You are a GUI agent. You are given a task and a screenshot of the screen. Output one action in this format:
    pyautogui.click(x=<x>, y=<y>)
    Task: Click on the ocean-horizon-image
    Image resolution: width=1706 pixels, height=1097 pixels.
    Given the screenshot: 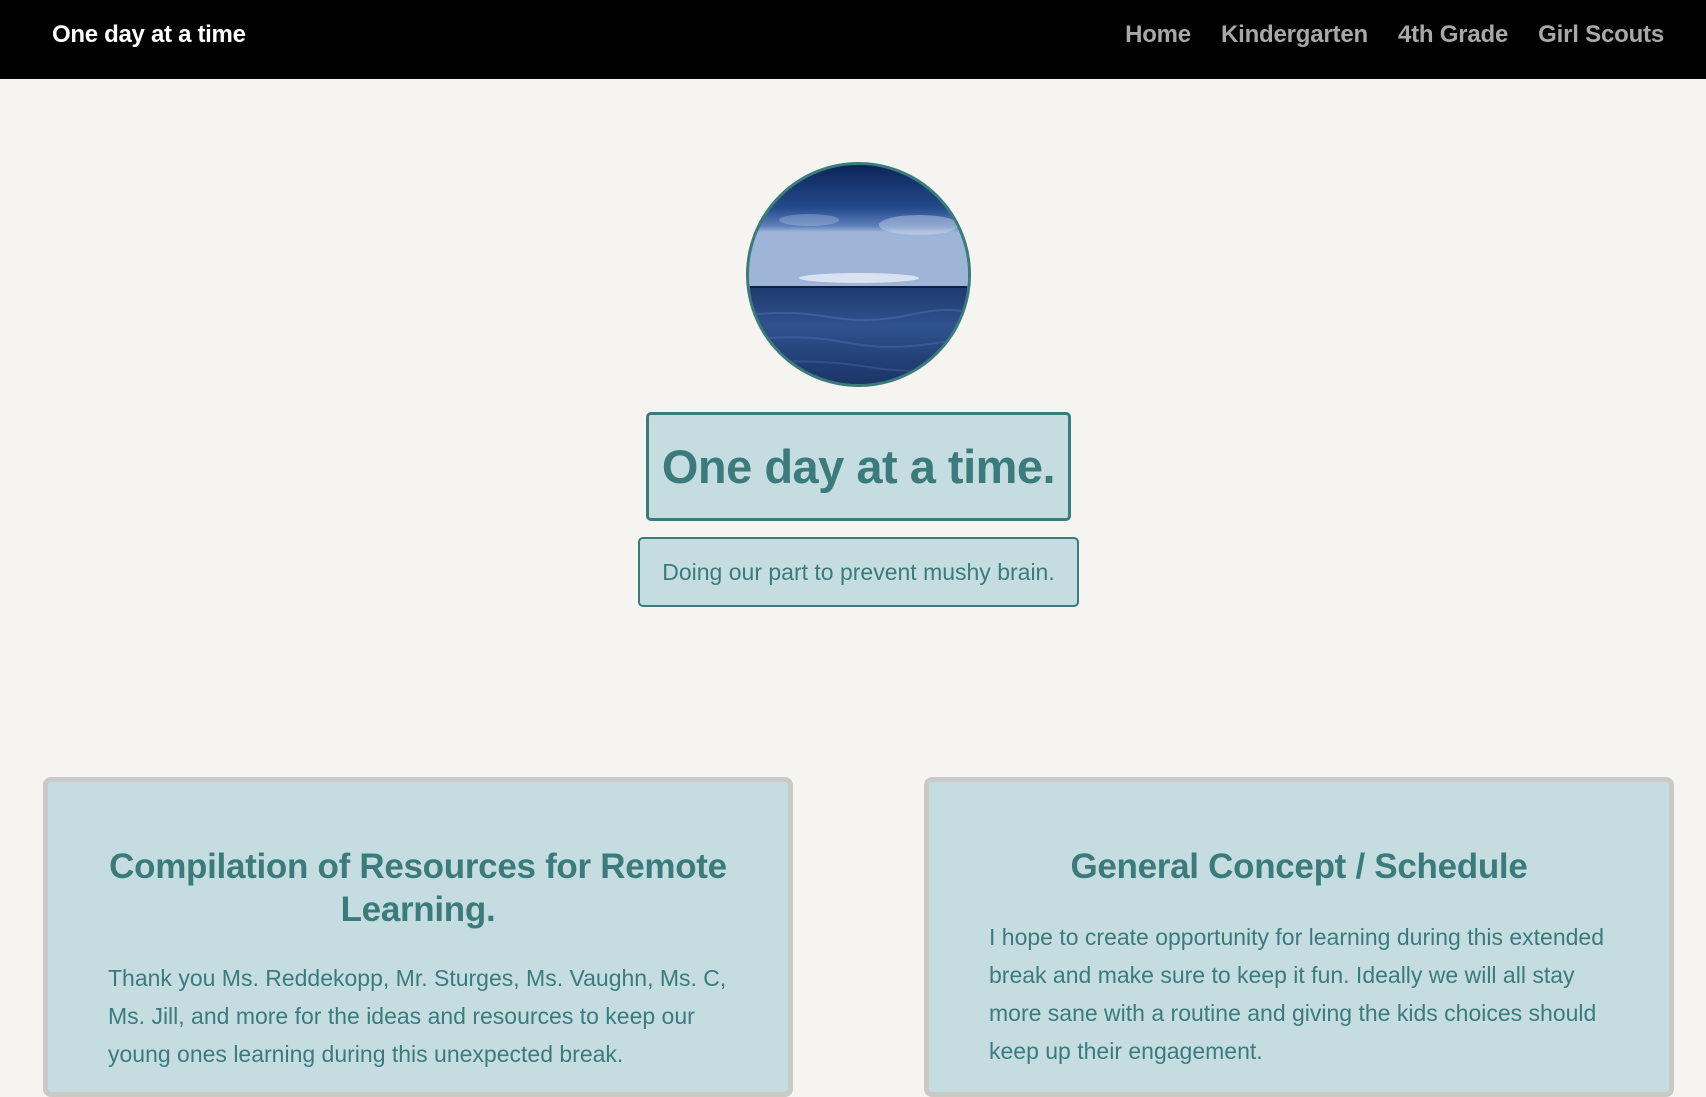 What is the action you would take?
    pyautogui.click(x=858, y=274)
    